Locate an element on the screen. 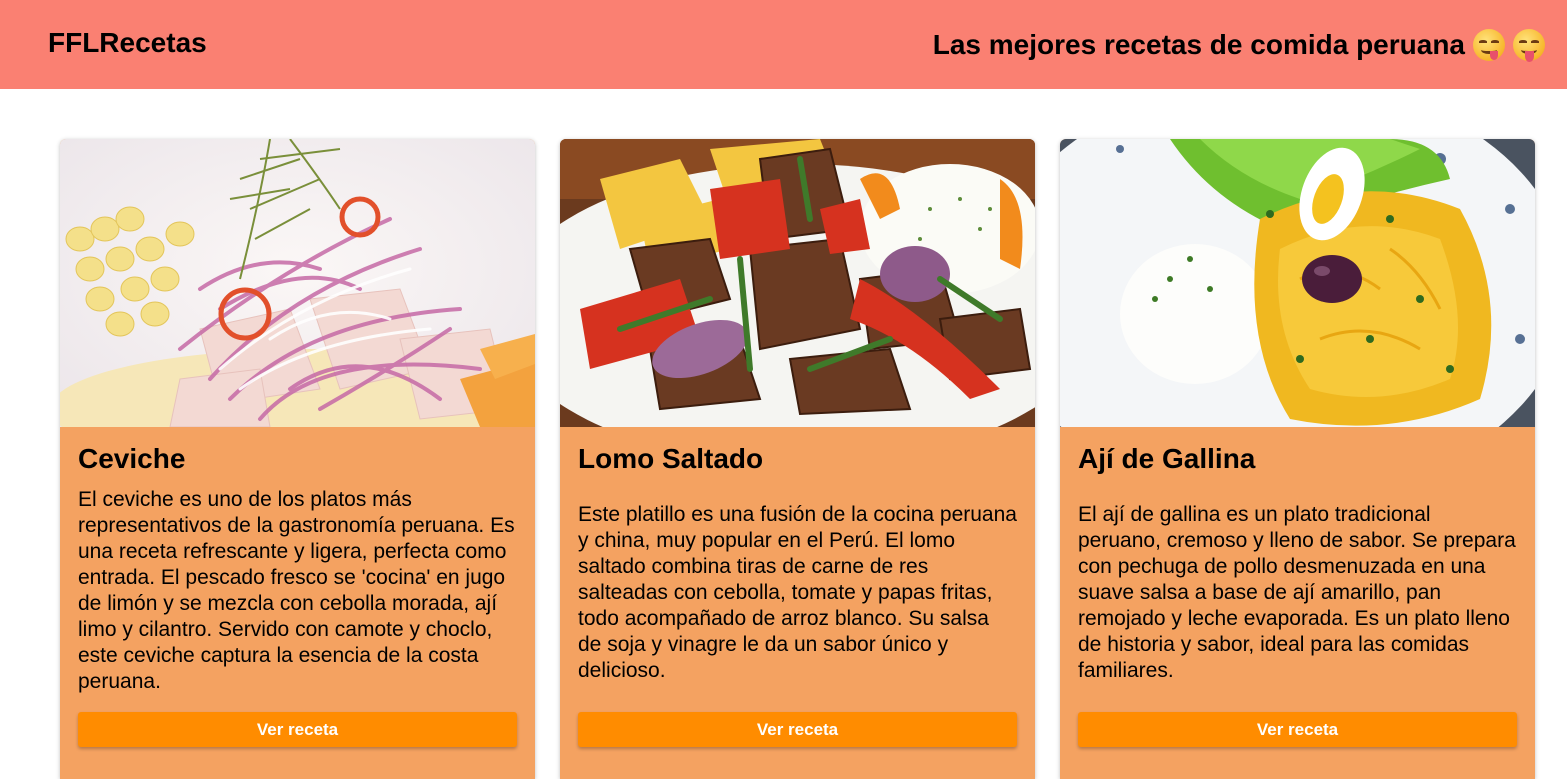 This screenshot has width=1567, height=779. face-savoring-food-icon is located at coordinates (1489, 44).